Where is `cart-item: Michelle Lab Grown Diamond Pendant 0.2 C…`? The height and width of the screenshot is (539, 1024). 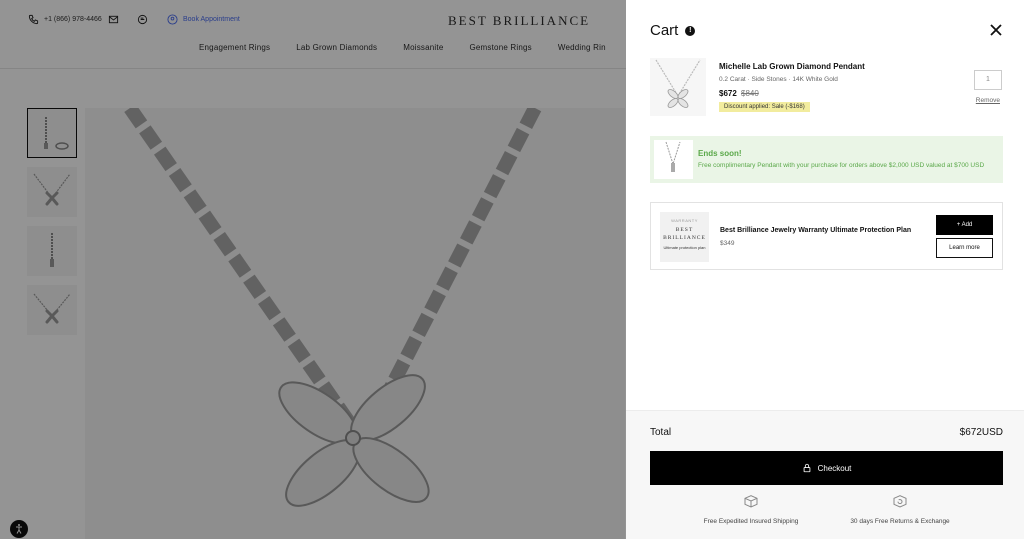 cart-item: Michelle Lab Grown Diamond Pendant 0.2 C… is located at coordinates (826, 89).